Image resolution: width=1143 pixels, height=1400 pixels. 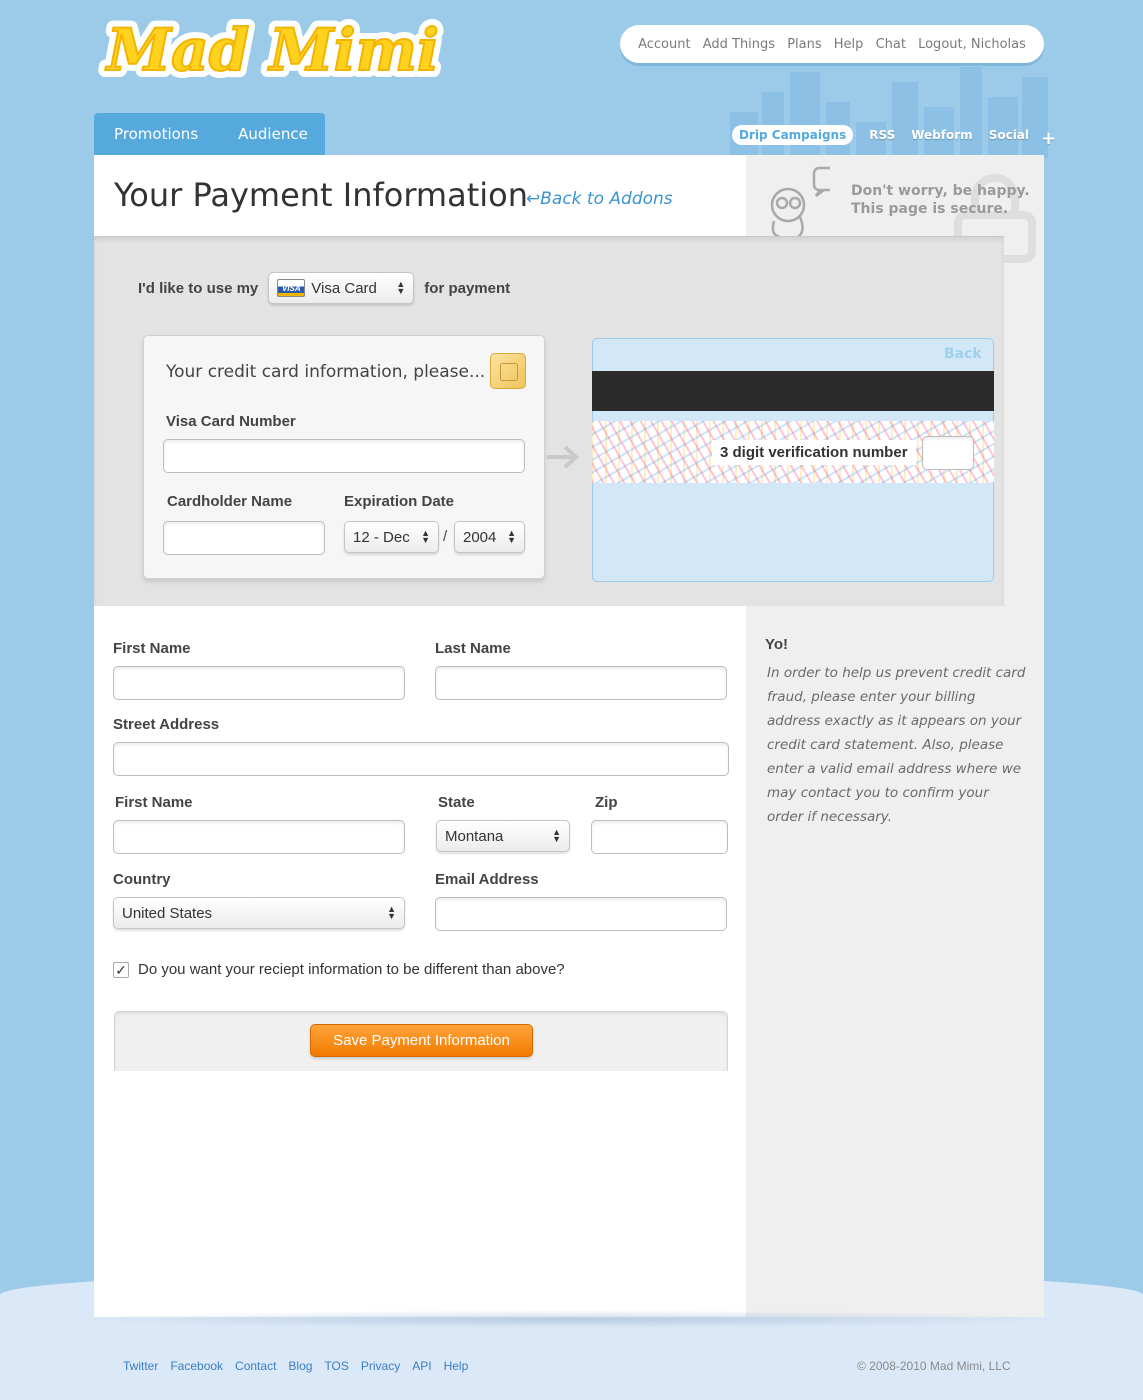 What do you see at coordinates (421, 759) in the screenshot?
I see `street-address-input` at bounding box center [421, 759].